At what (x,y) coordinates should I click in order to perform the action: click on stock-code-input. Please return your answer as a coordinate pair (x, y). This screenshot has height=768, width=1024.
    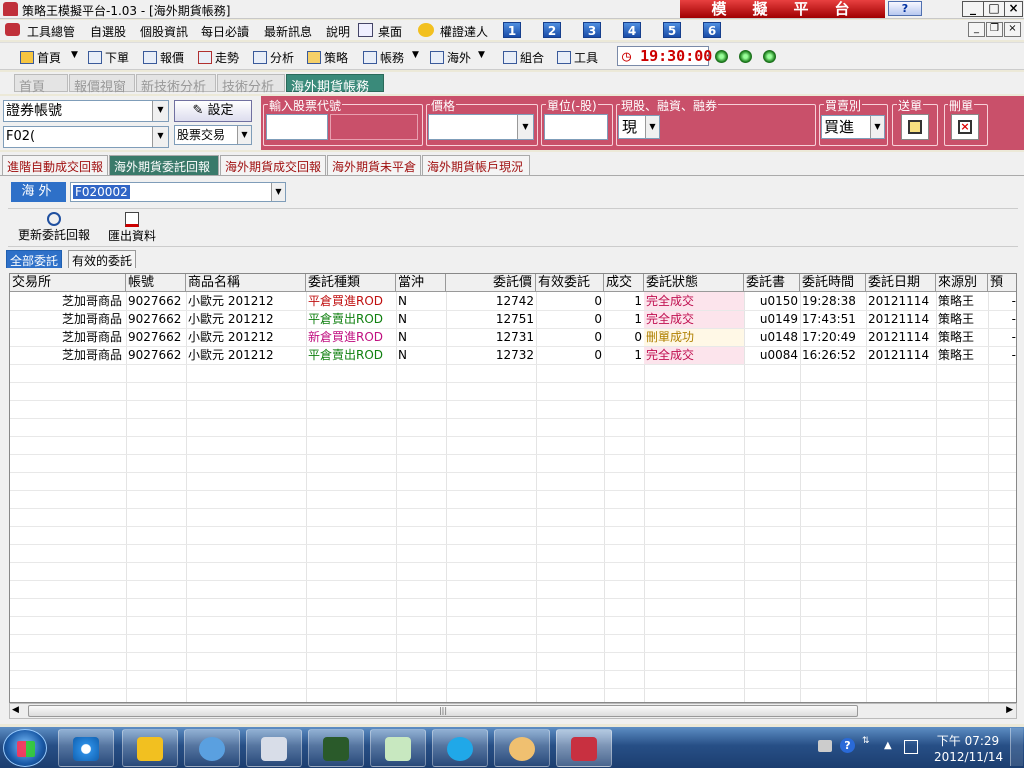
    Looking at the image, I should click on (297, 127).